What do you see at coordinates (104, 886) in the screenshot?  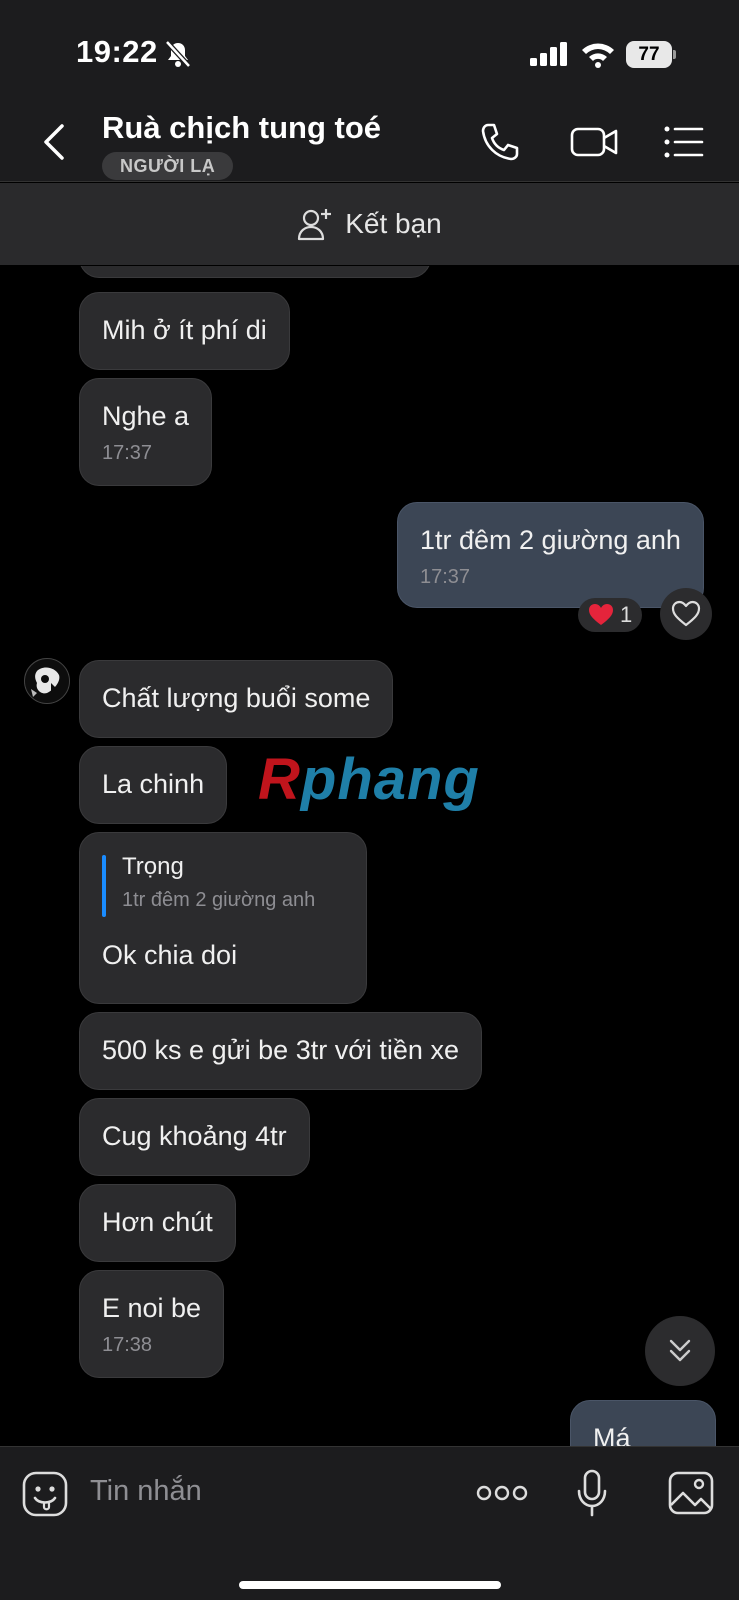 I see `quote-accent-bar` at bounding box center [104, 886].